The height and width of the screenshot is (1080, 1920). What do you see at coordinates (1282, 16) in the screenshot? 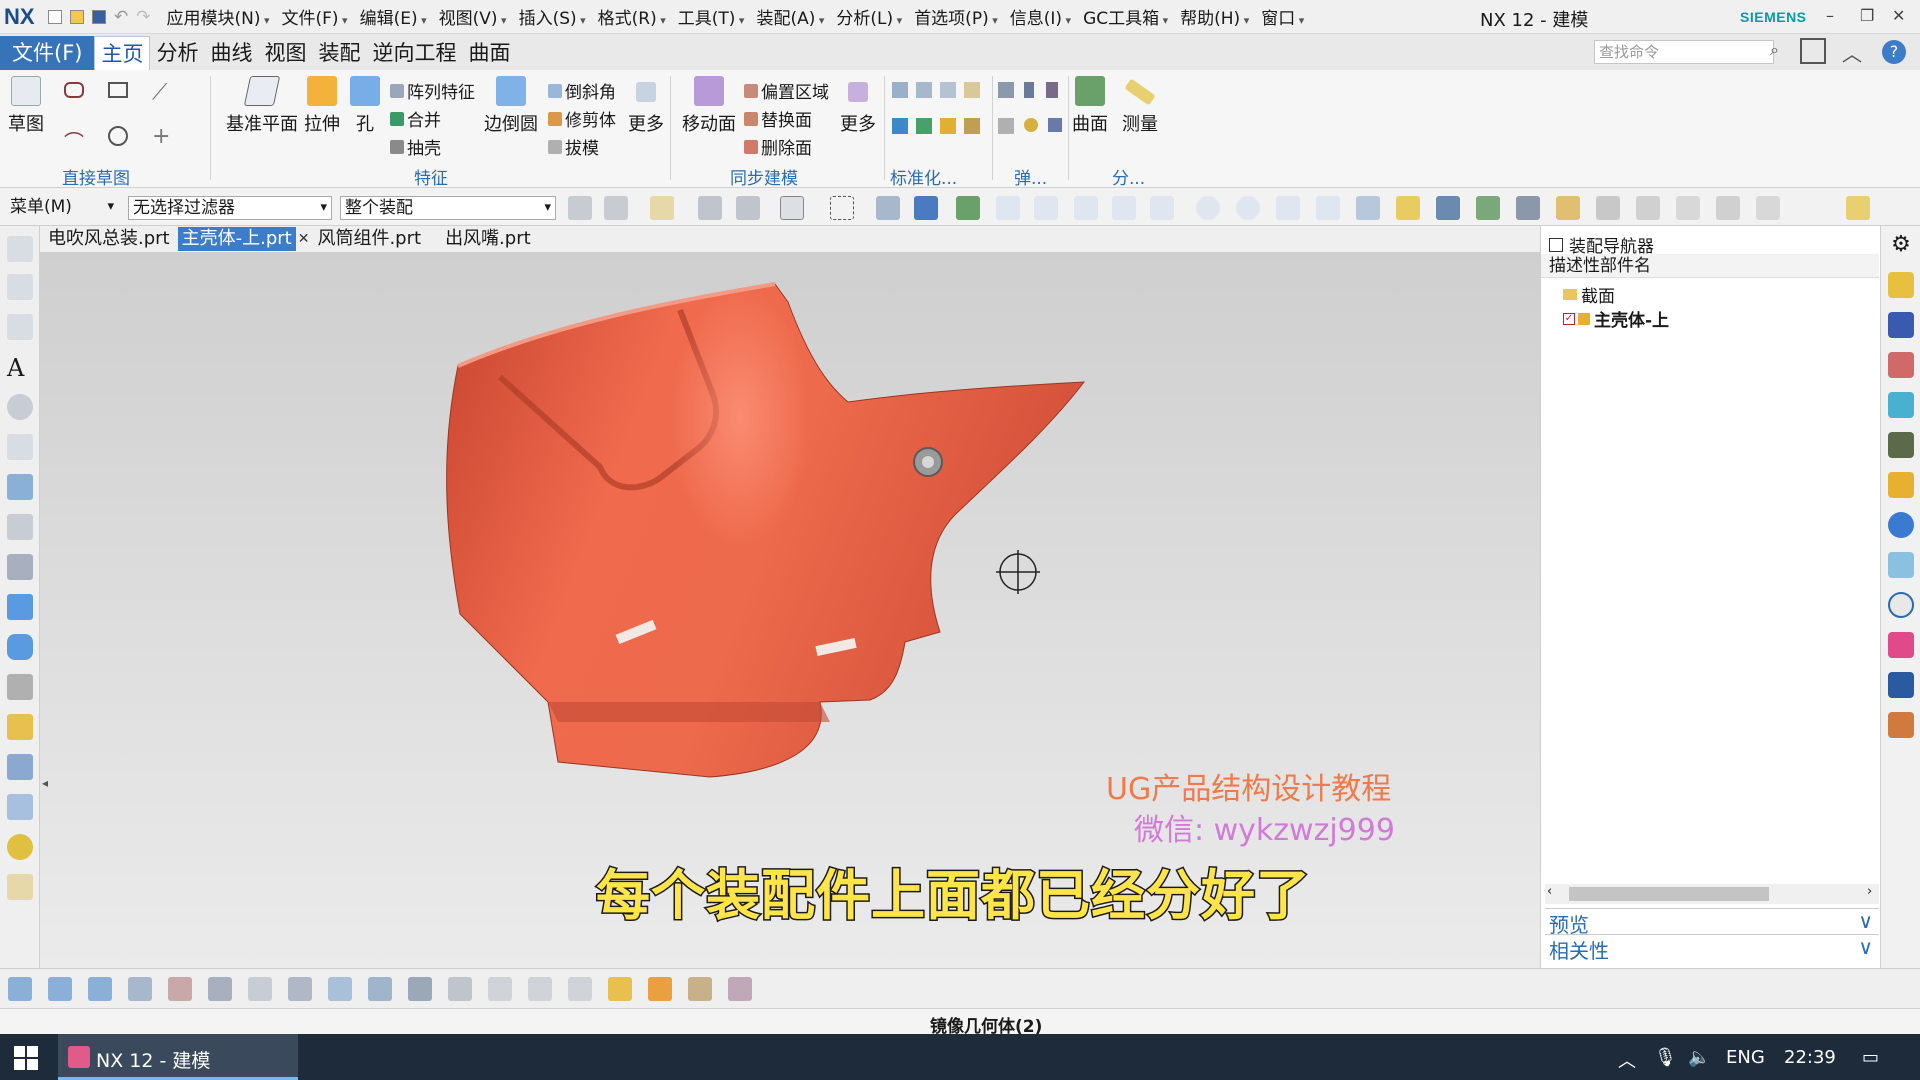
I see `menu-item-window: 窗口` at bounding box center [1282, 16].